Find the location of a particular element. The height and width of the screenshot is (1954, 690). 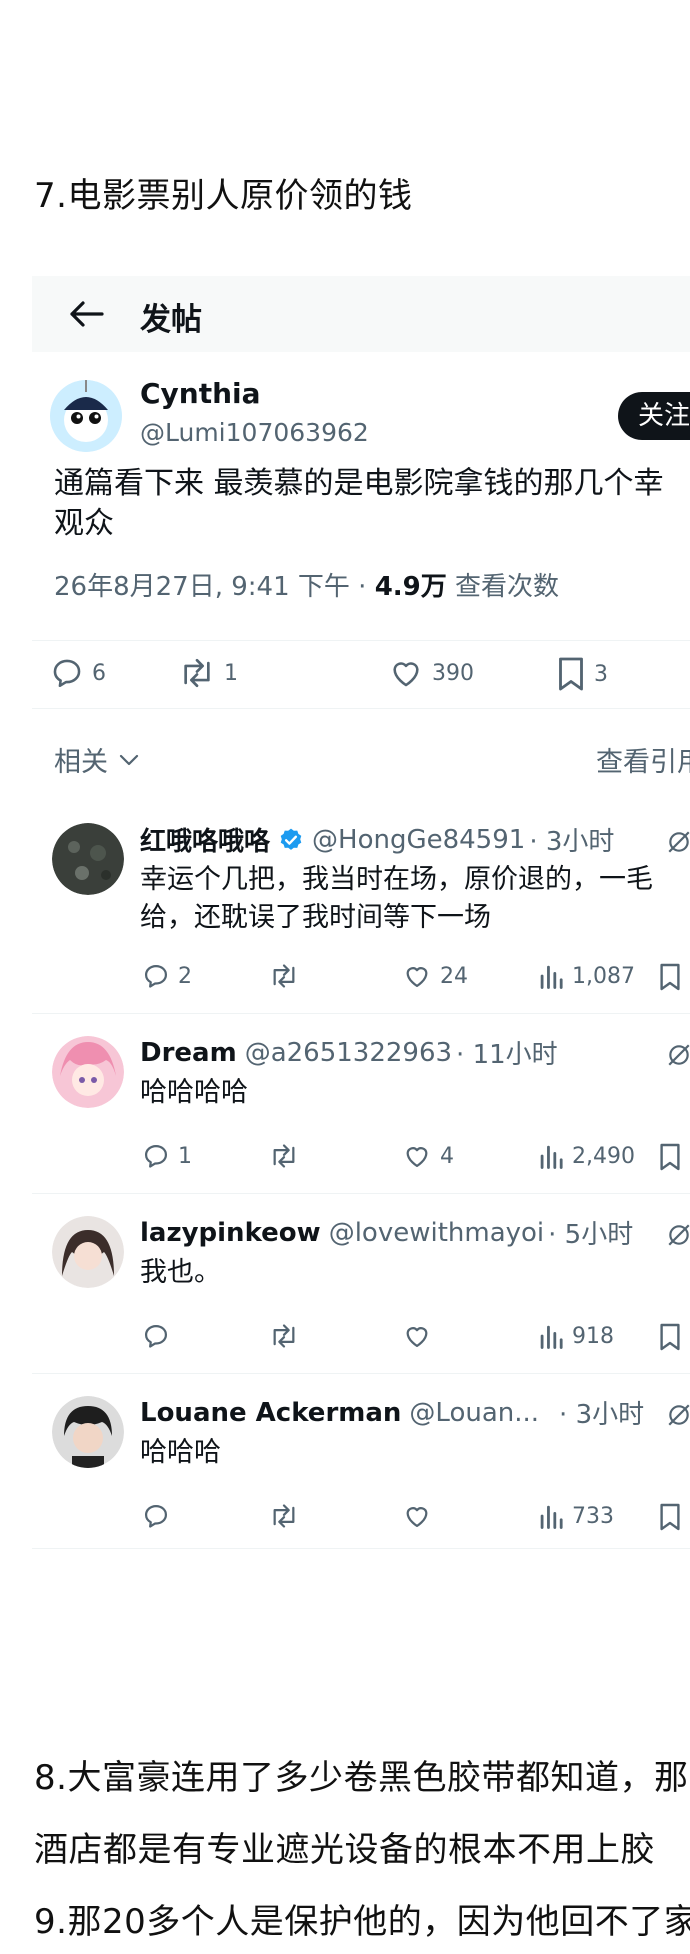

reply-text: 哈哈哈 is located at coordinates (180, 1453).